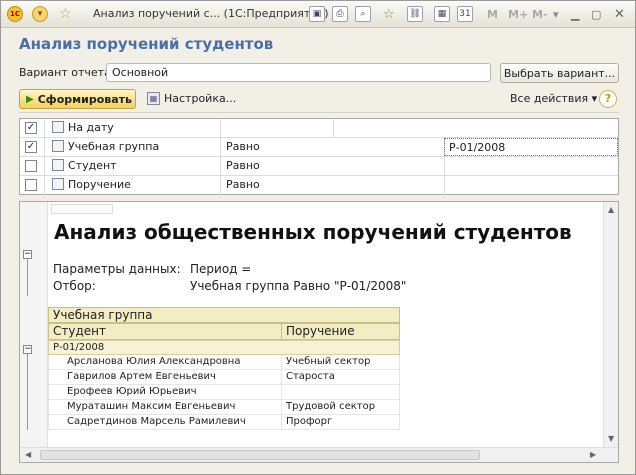  What do you see at coordinates (518, 14) in the screenshot?
I see `memory-plus-button: M+` at bounding box center [518, 14].